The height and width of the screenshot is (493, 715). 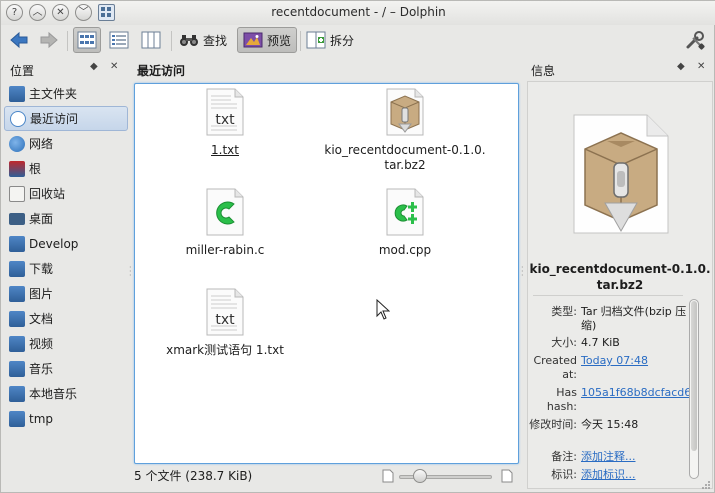 What do you see at coordinates (405, 158) in the screenshot?
I see `file-name: kio_recentdocument-0.1.0. tar.bz2` at bounding box center [405, 158].